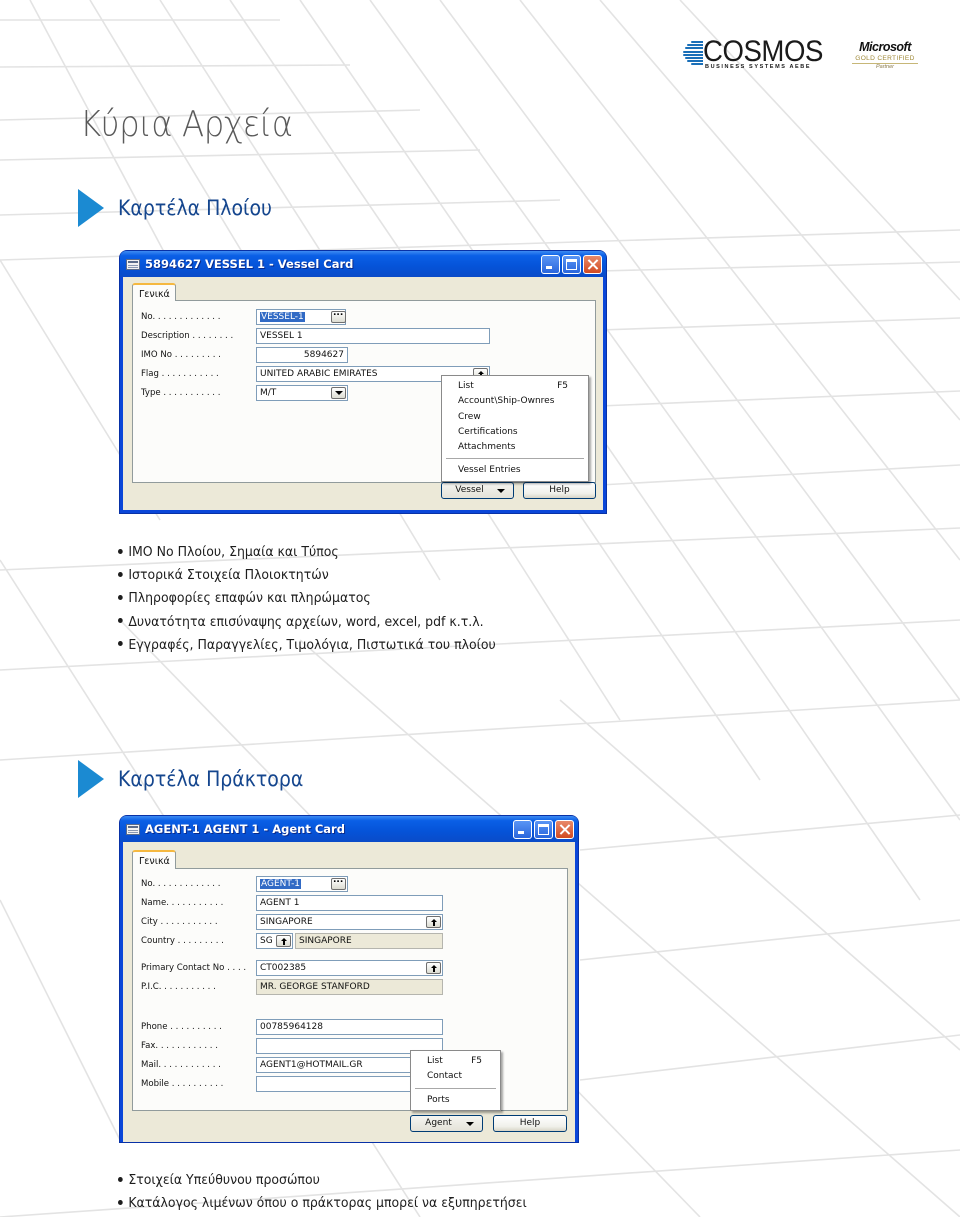  What do you see at coordinates (469, 490) in the screenshot?
I see `vessel-menu-button-label: Vessel` at bounding box center [469, 490].